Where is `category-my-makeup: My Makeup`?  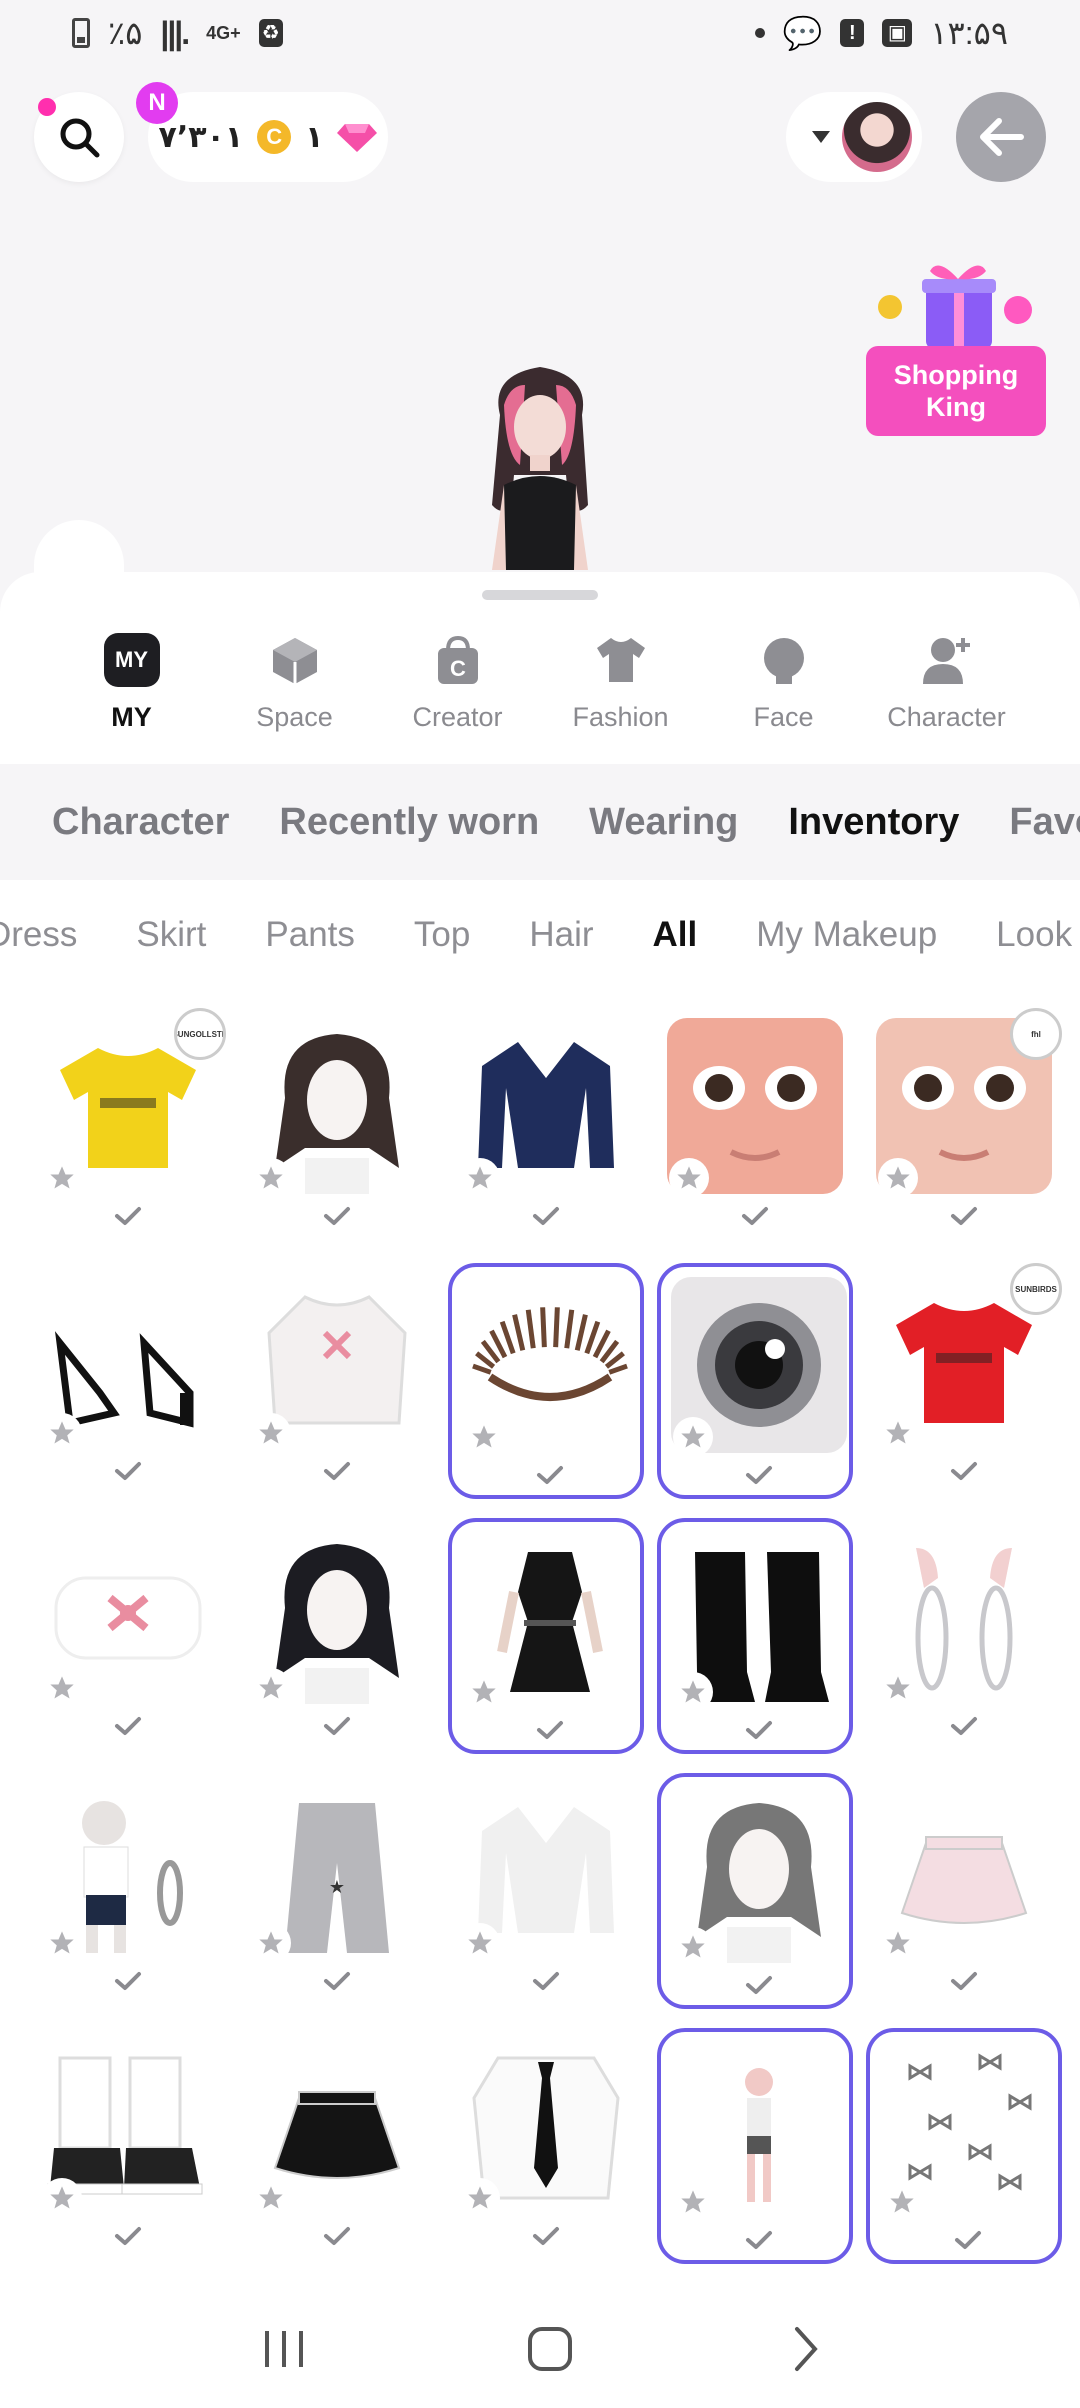
category-my-makeup: My Makeup is located at coordinates (846, 935).